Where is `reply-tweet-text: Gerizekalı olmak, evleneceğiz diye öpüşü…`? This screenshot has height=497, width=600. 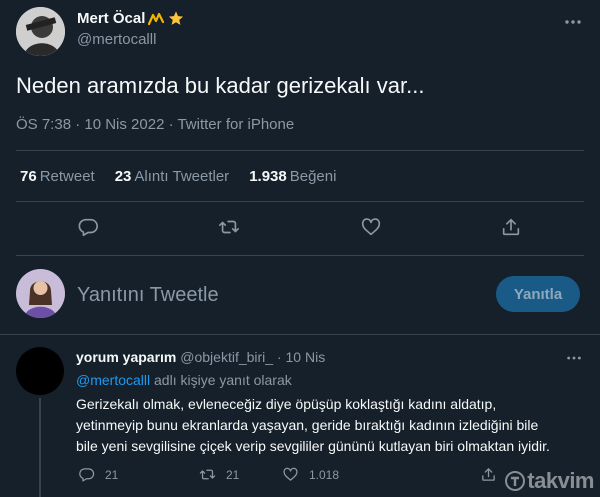
reply-tweet-text: Gerizekalı olmak, evleneceğiz diye öpüşü… is located at coordinates (331, 425).